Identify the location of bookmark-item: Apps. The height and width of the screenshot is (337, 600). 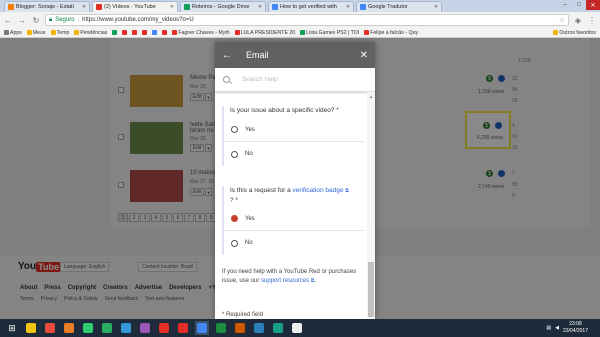
(13, 33).